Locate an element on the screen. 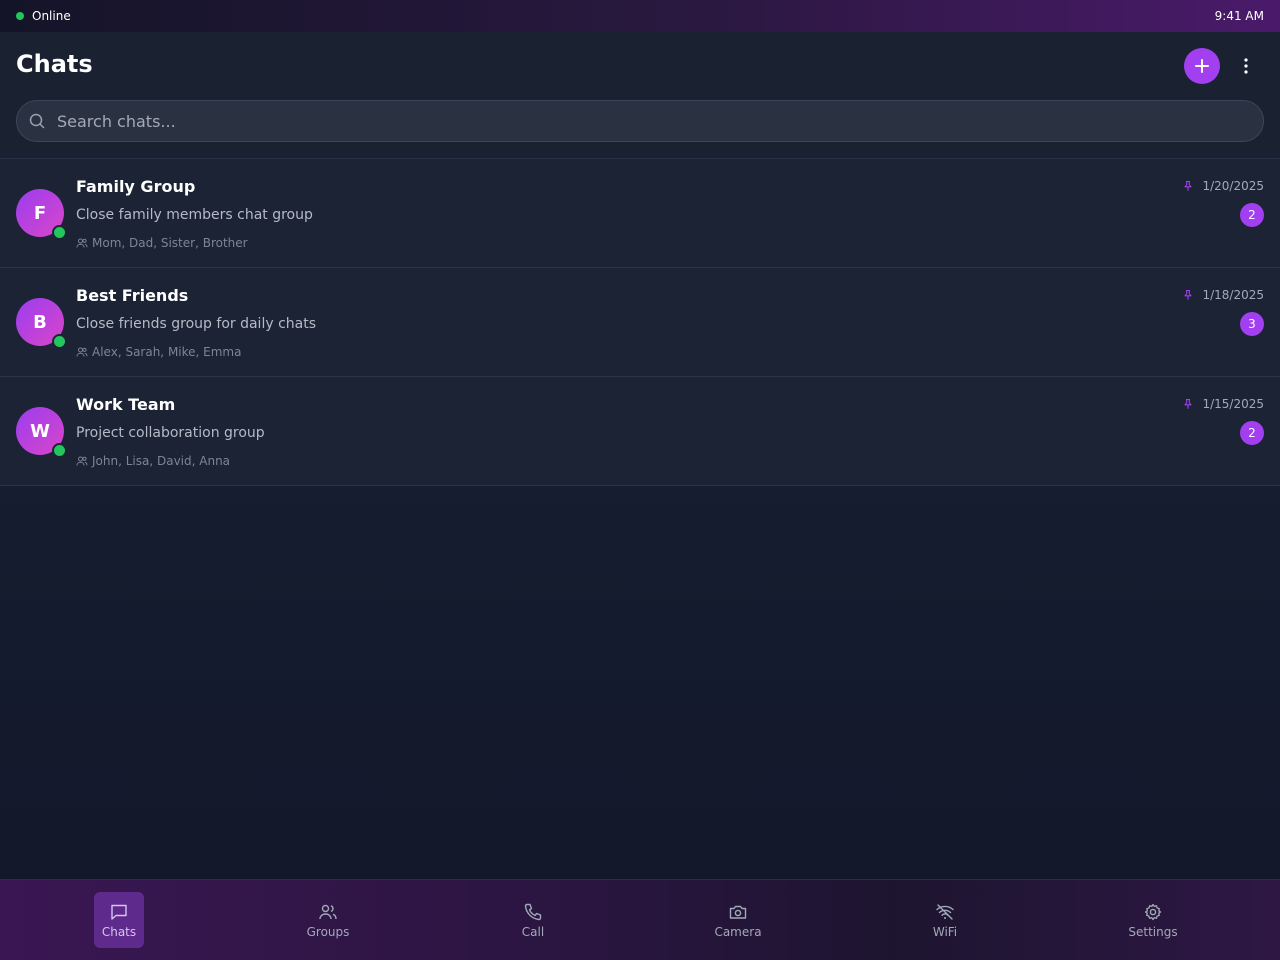  phone-icon is located at coordinates (533, 911).